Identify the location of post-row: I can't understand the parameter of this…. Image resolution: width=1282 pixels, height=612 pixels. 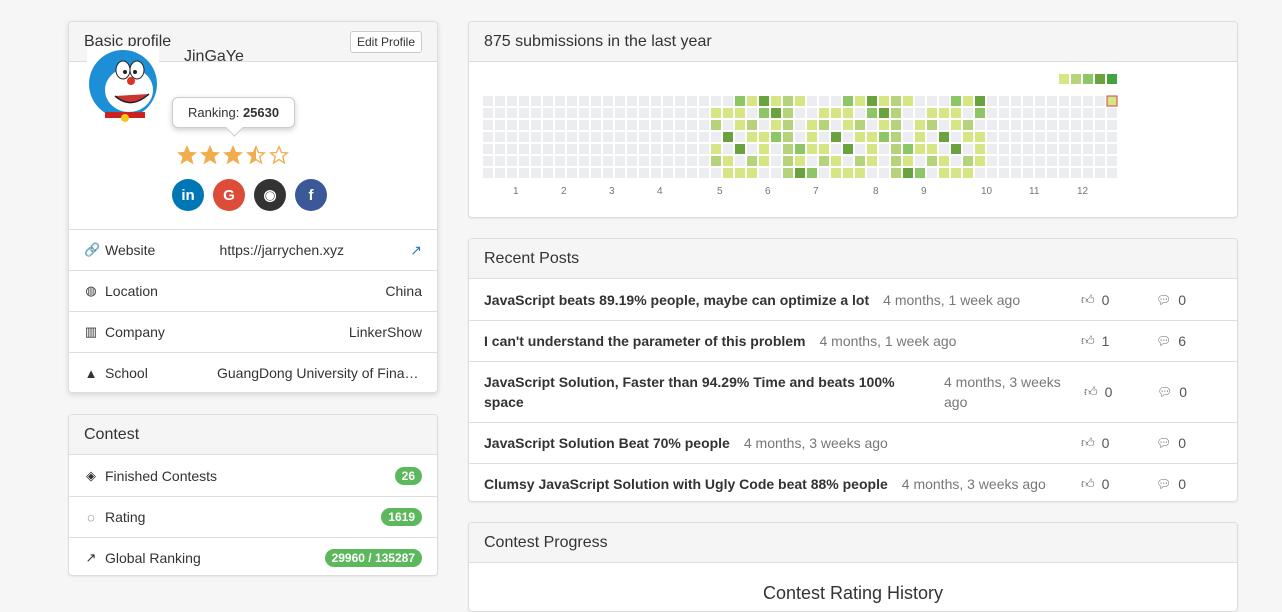
(853, 340).